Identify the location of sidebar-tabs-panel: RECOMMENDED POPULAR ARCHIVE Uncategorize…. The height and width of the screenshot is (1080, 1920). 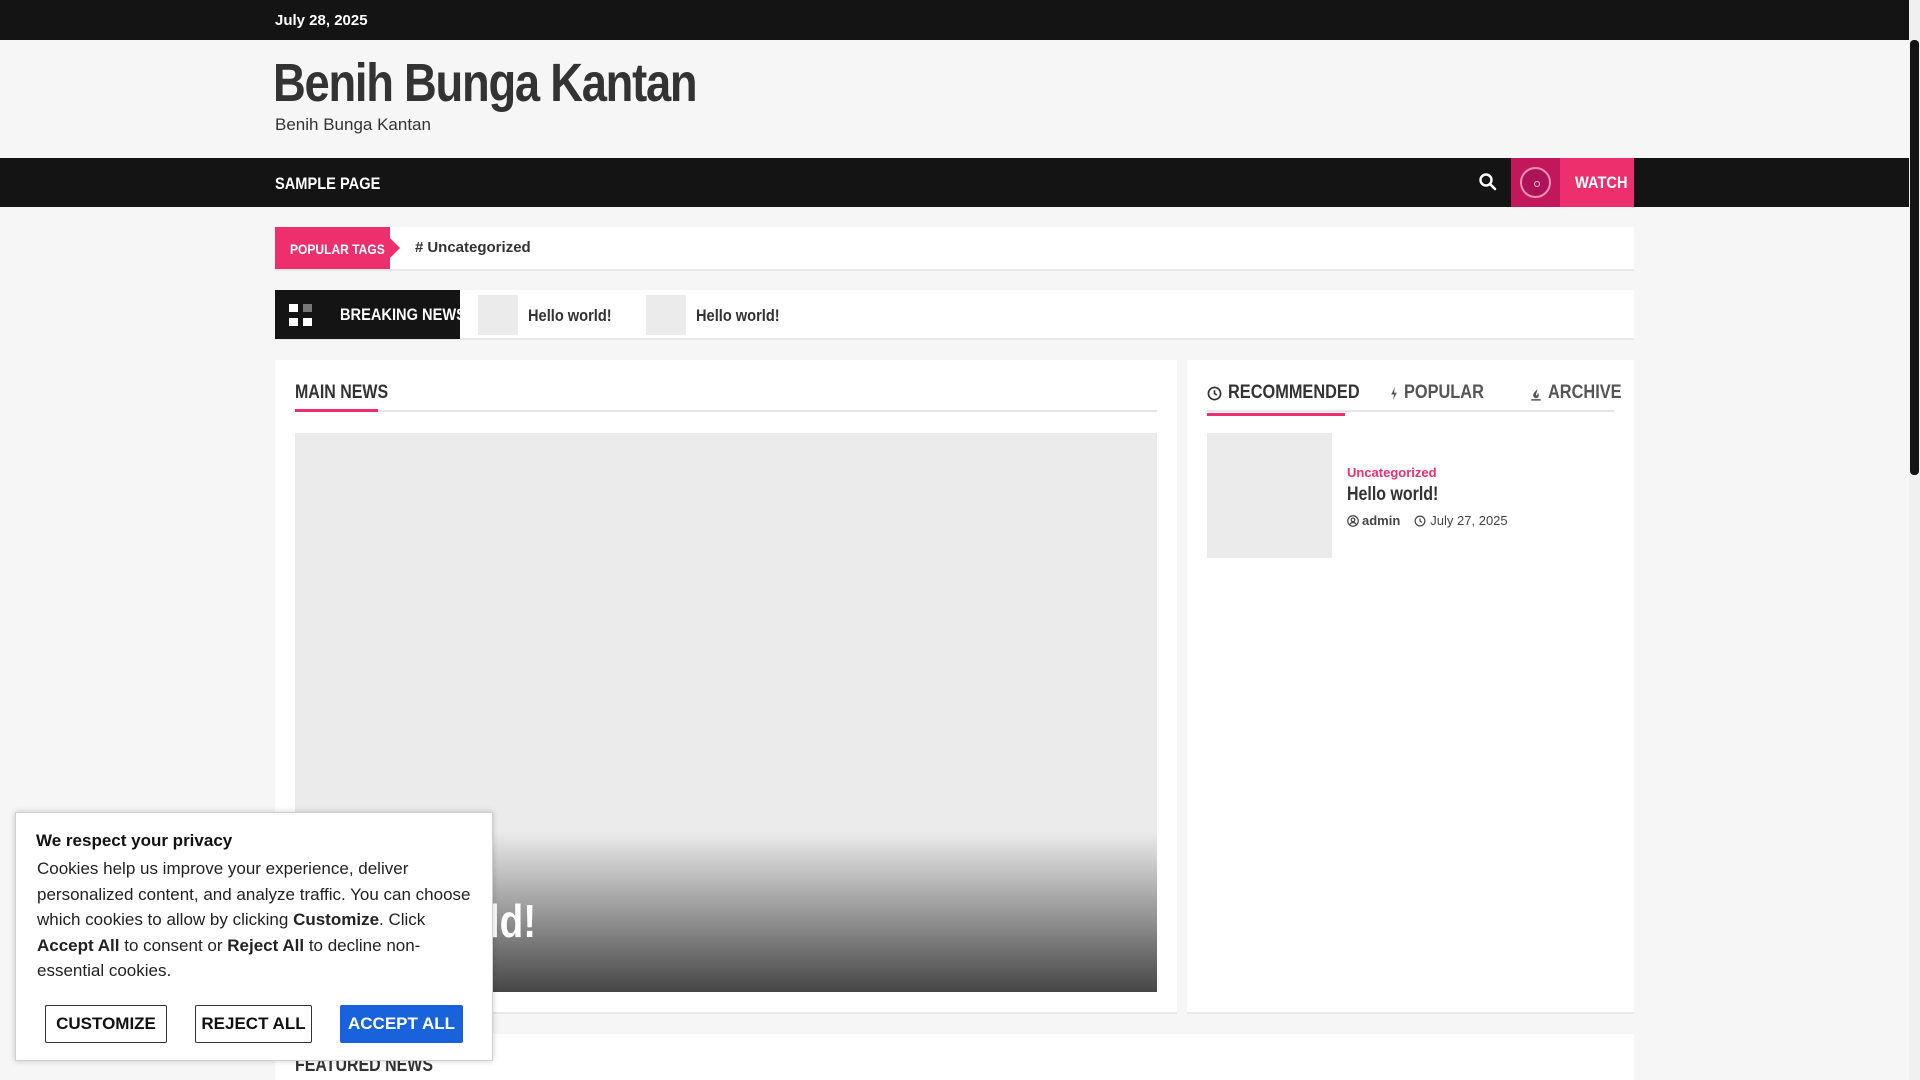
(1410, 687).